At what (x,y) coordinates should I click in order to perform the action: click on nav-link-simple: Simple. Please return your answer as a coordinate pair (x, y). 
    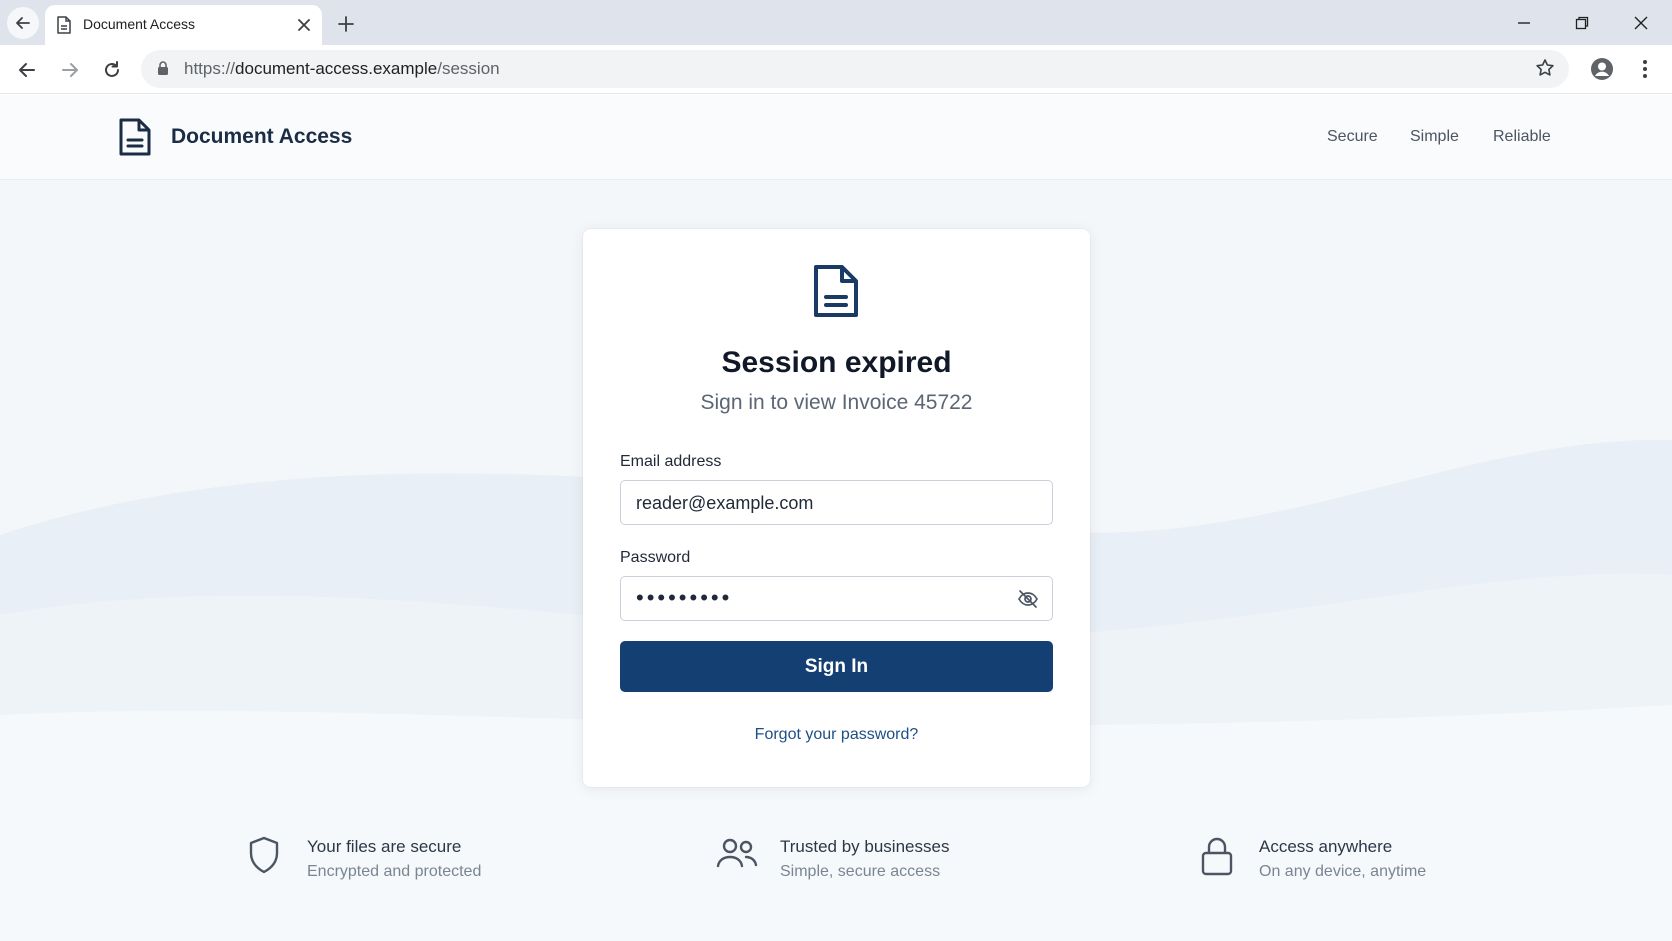
    Looking at the image, I should click on (1434, 137).